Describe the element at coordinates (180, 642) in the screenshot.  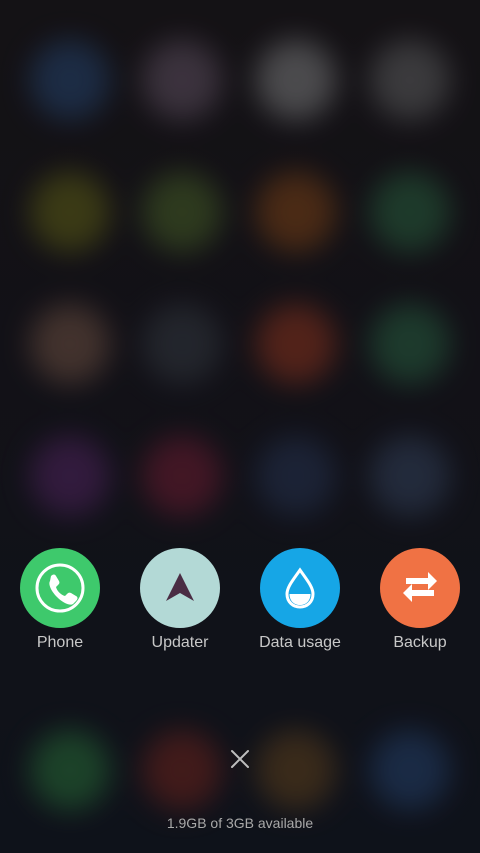
I see `app-label-updater: Updater` at that location.